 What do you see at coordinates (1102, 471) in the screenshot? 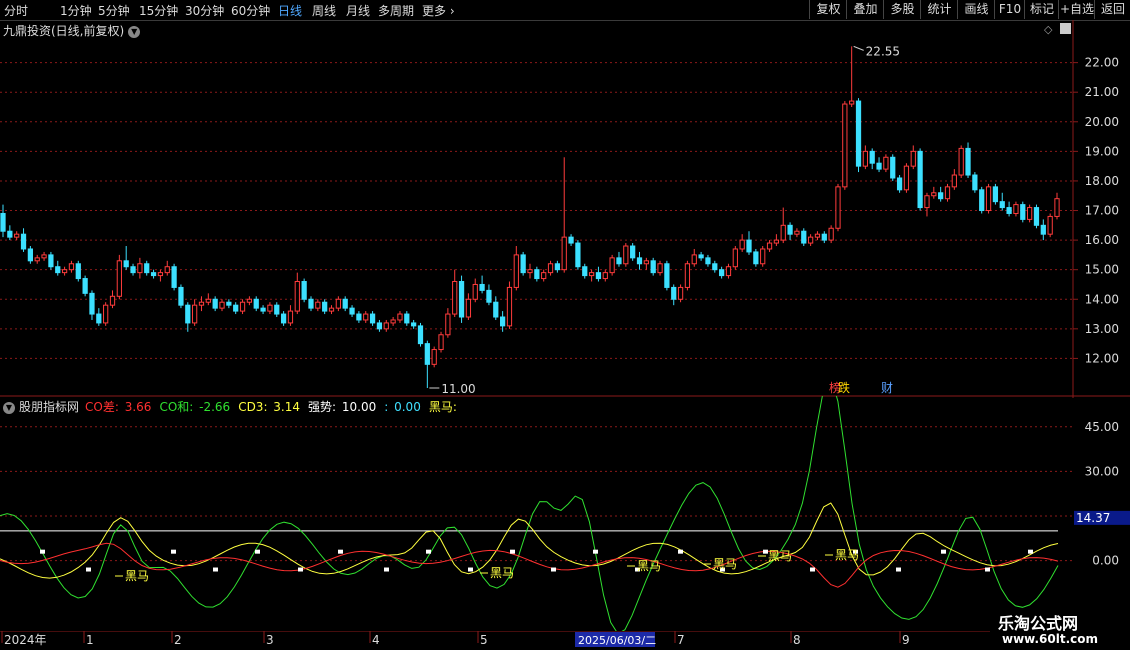
I see `indicator-axis-label: 30.00` at bounding box center [1102, 471].